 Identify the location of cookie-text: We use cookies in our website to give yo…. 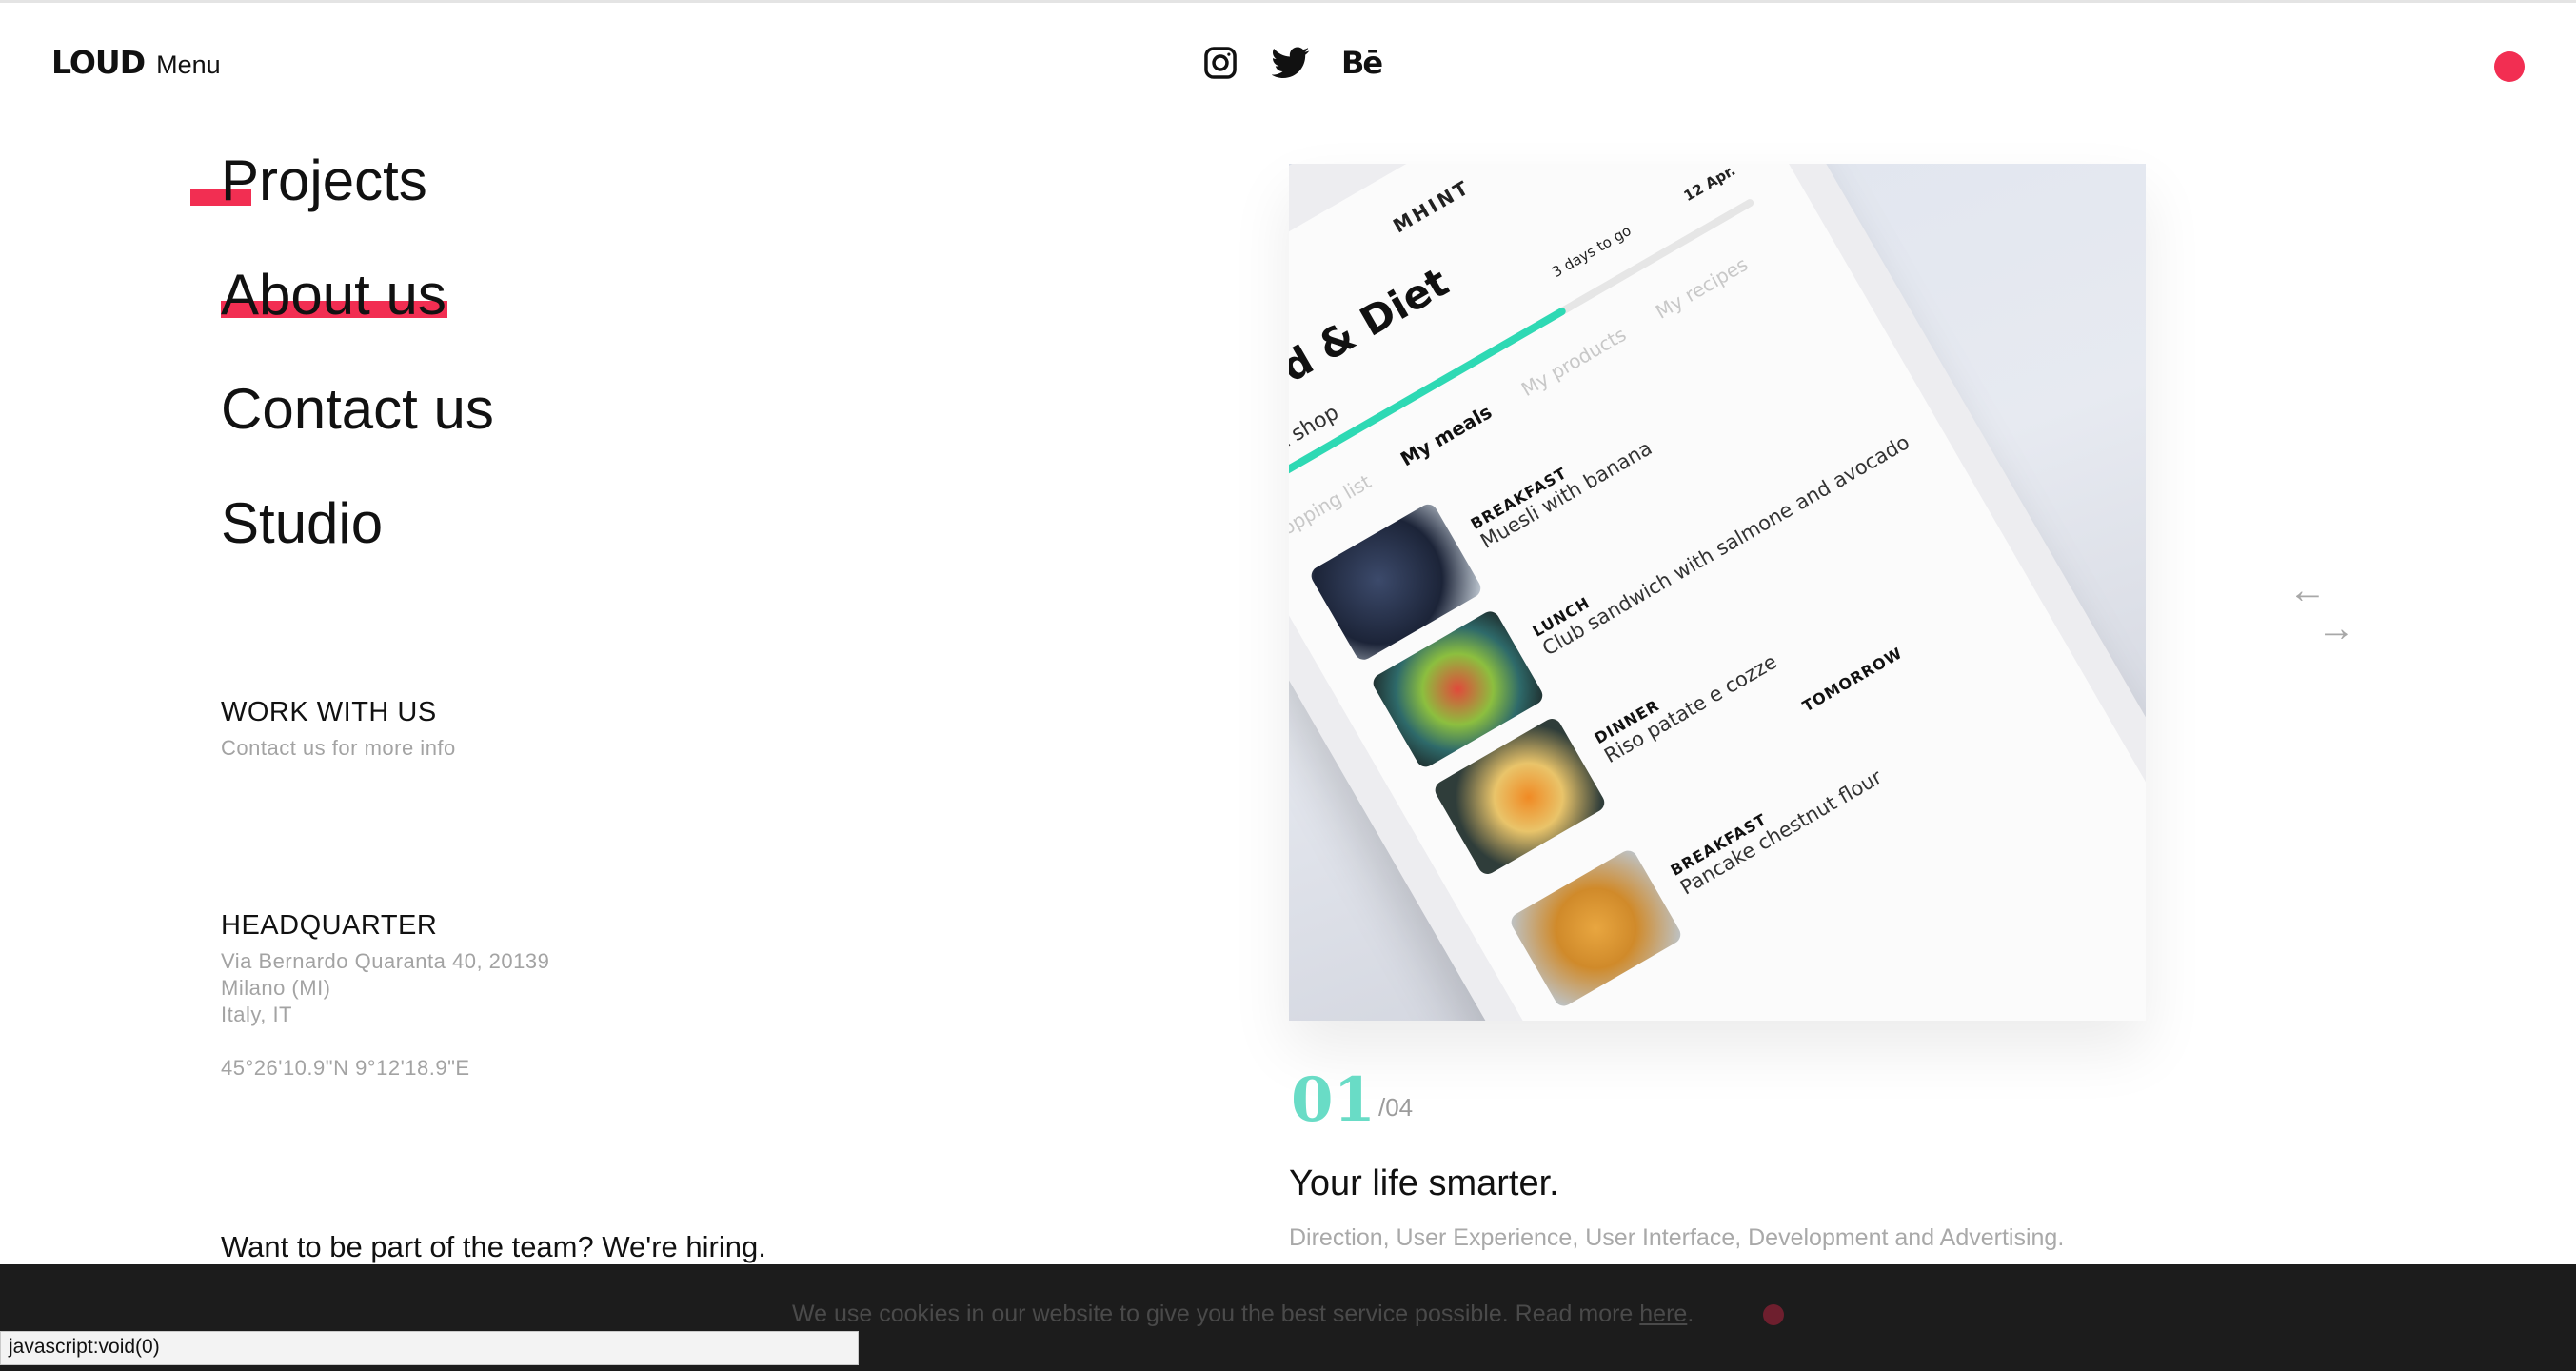
(1213, 1314).